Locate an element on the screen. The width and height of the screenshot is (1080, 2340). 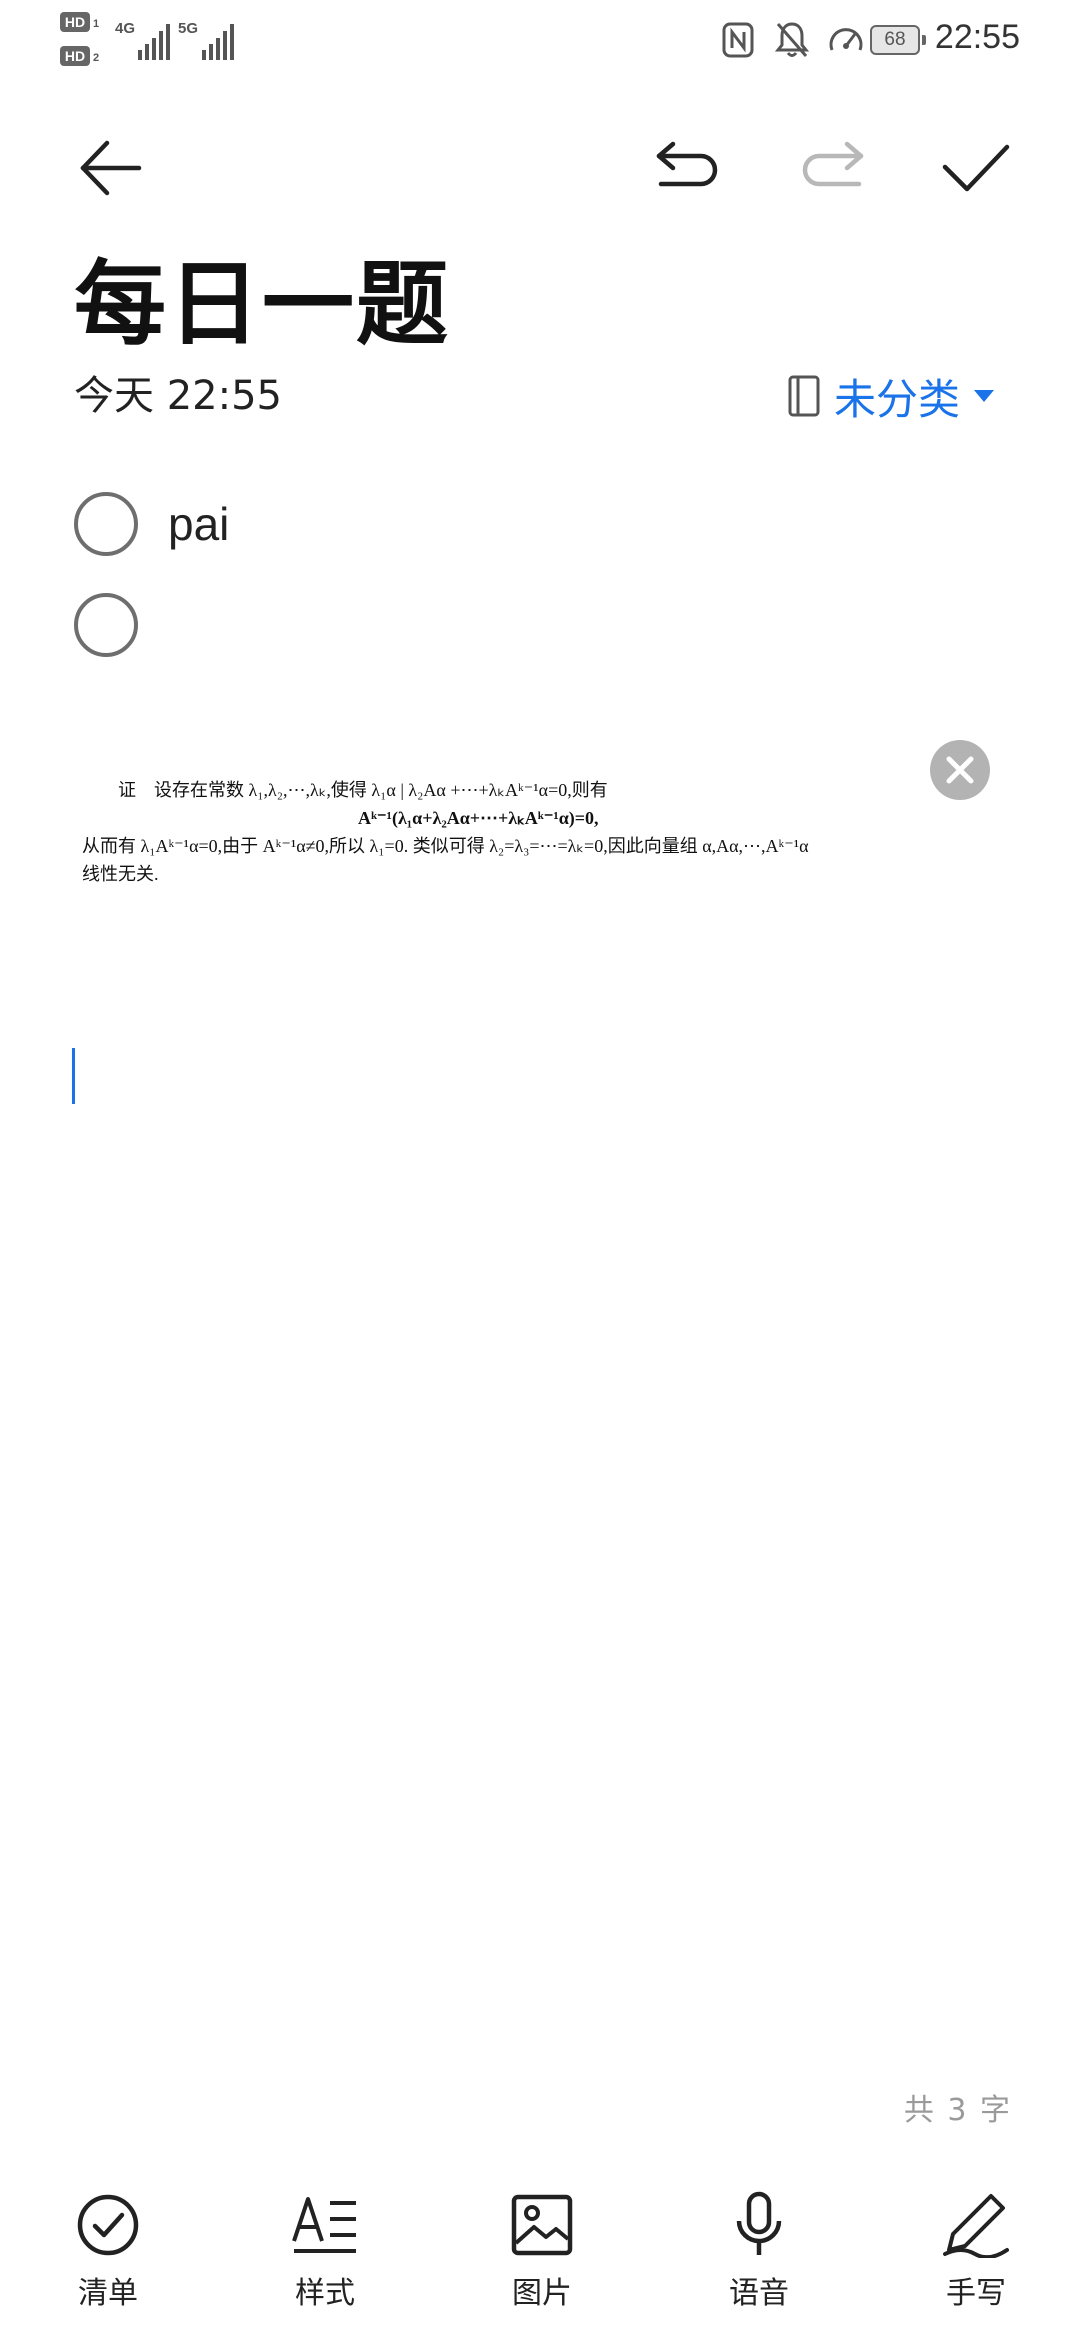
network-4g-label: 4G is located at coordinates (125, 28).